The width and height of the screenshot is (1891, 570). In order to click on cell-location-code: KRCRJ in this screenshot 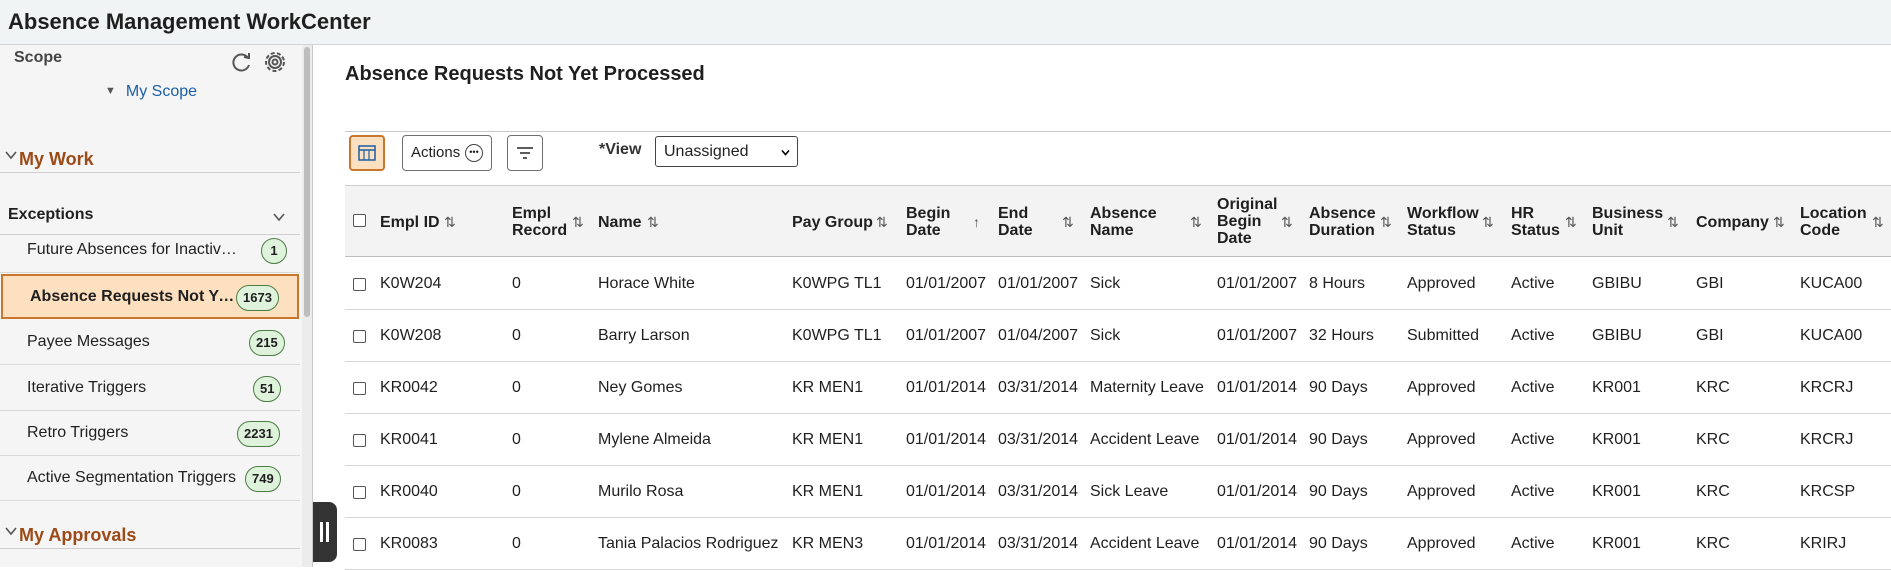, I will do `click(1827, 387)`.